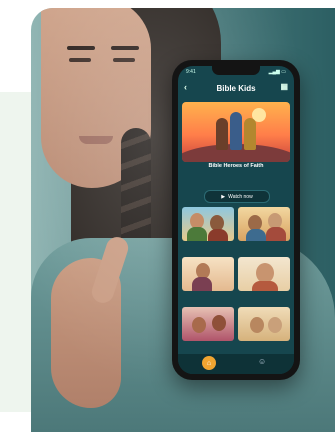 This screenshot has width=335, height=432. I want to click on hero-description, so click(236, 182).